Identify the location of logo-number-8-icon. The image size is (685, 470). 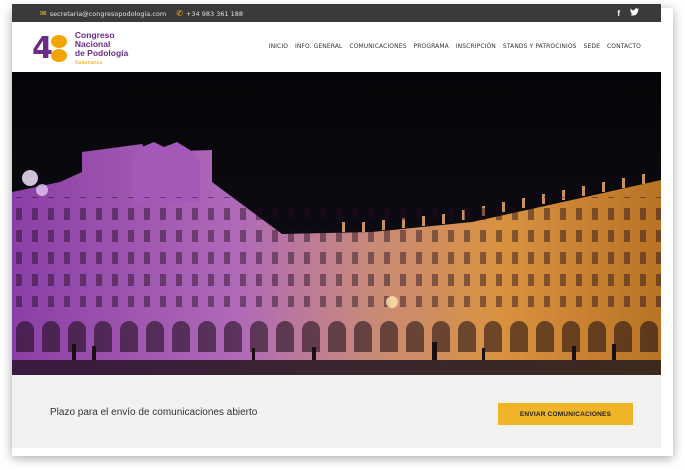
(59, 49).